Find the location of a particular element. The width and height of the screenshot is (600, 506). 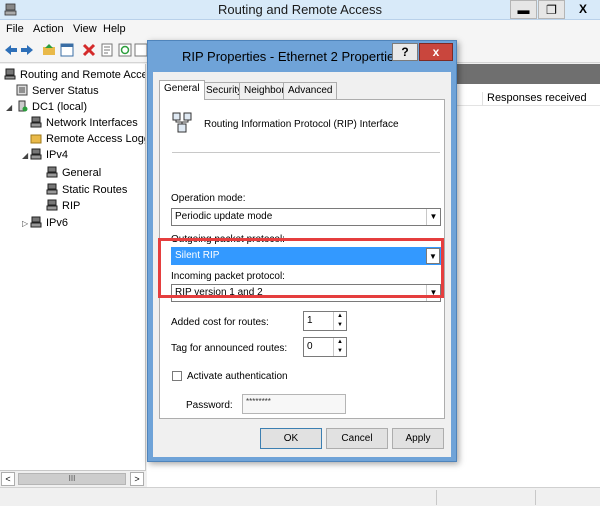

ipv6-icon is located at coordinates (36, 222).